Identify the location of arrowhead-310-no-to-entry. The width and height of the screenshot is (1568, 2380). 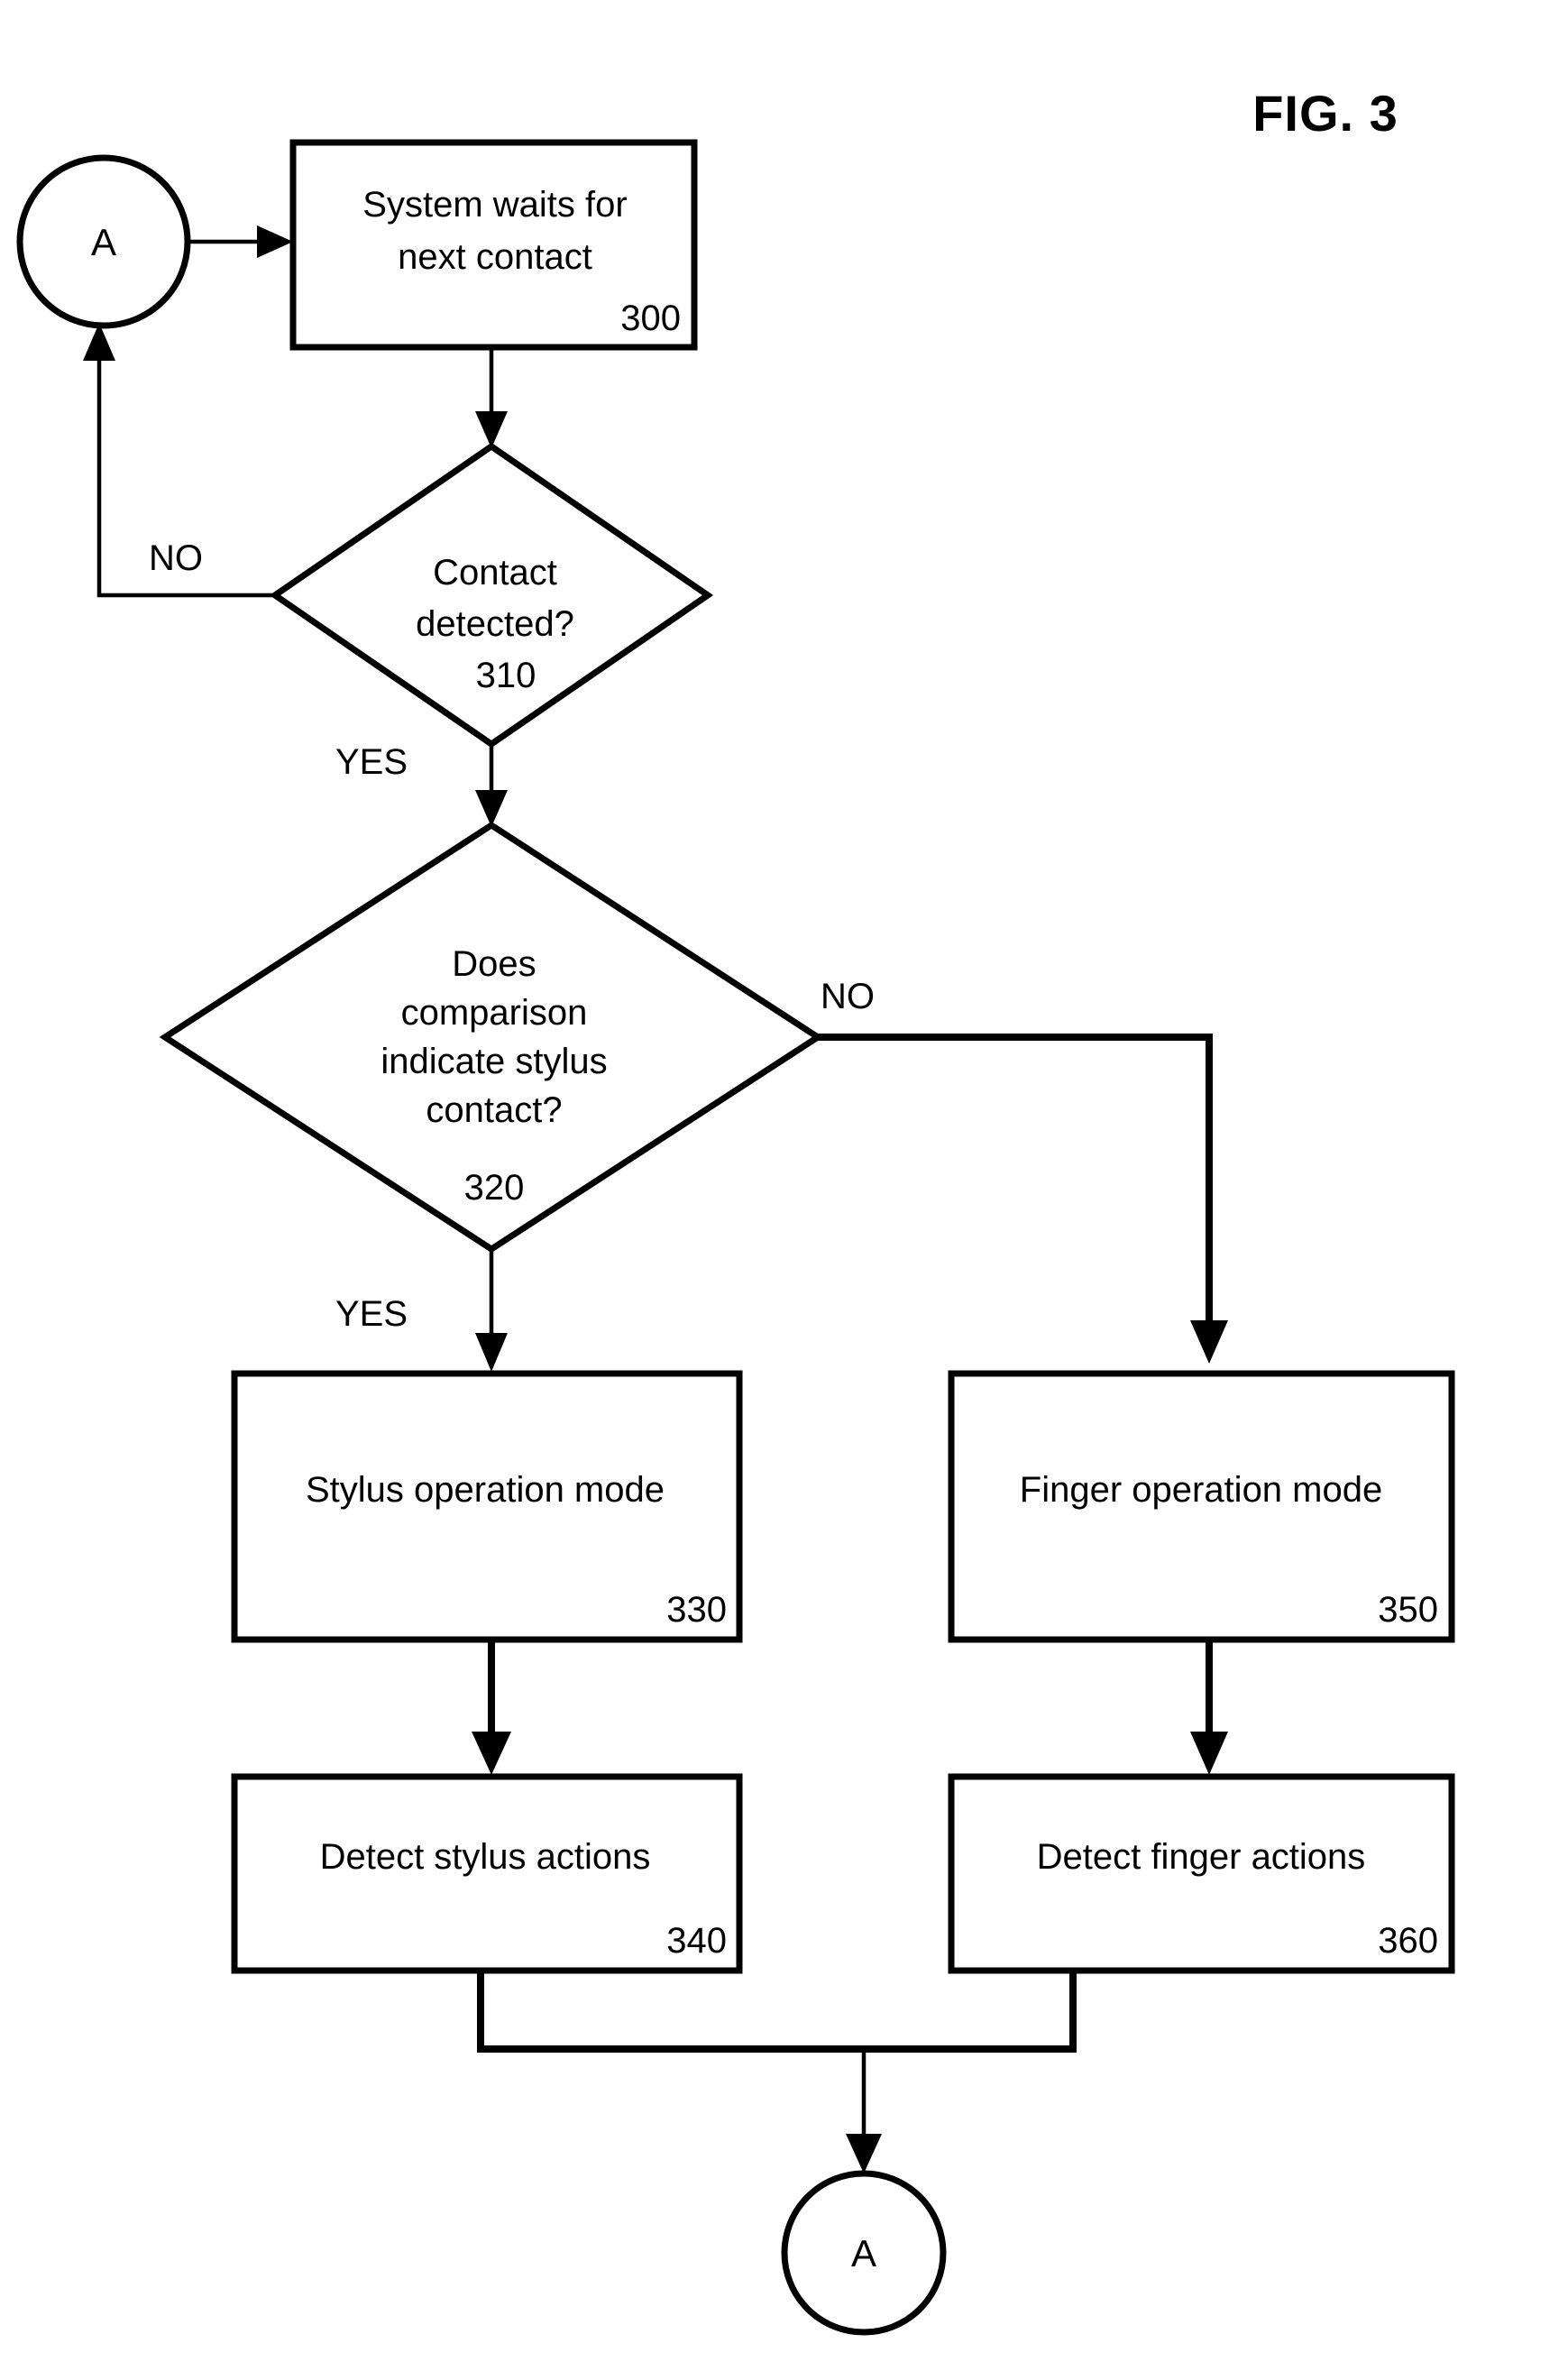
(99, 342).